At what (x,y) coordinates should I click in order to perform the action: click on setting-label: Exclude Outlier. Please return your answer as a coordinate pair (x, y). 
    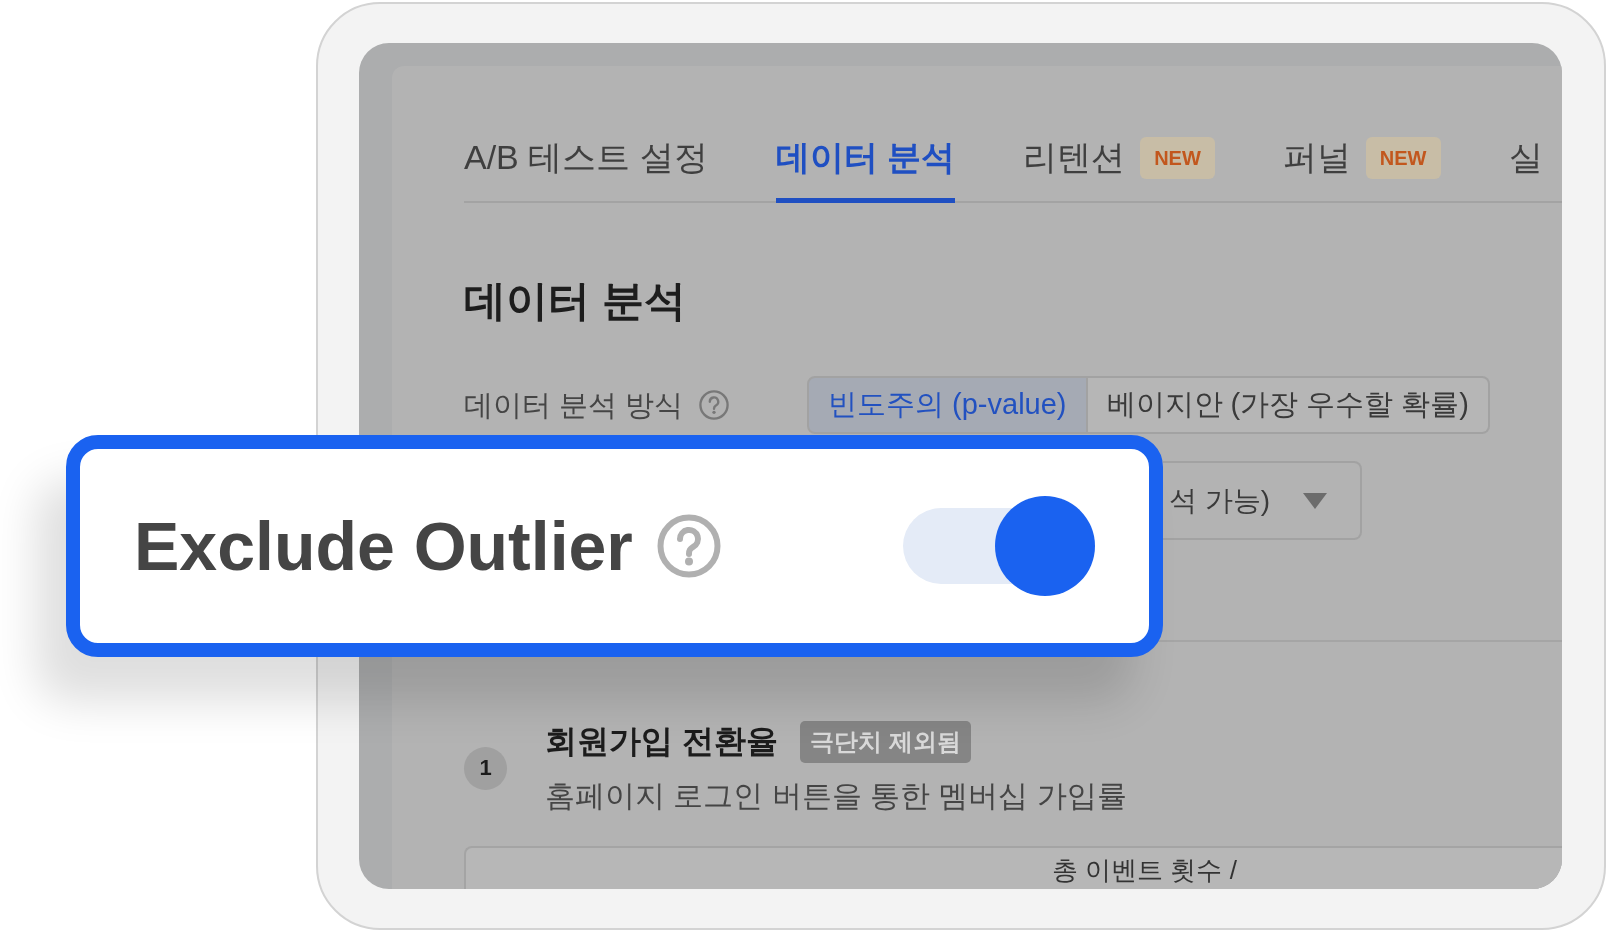
    Looking at the image, I should click on (383, 546).